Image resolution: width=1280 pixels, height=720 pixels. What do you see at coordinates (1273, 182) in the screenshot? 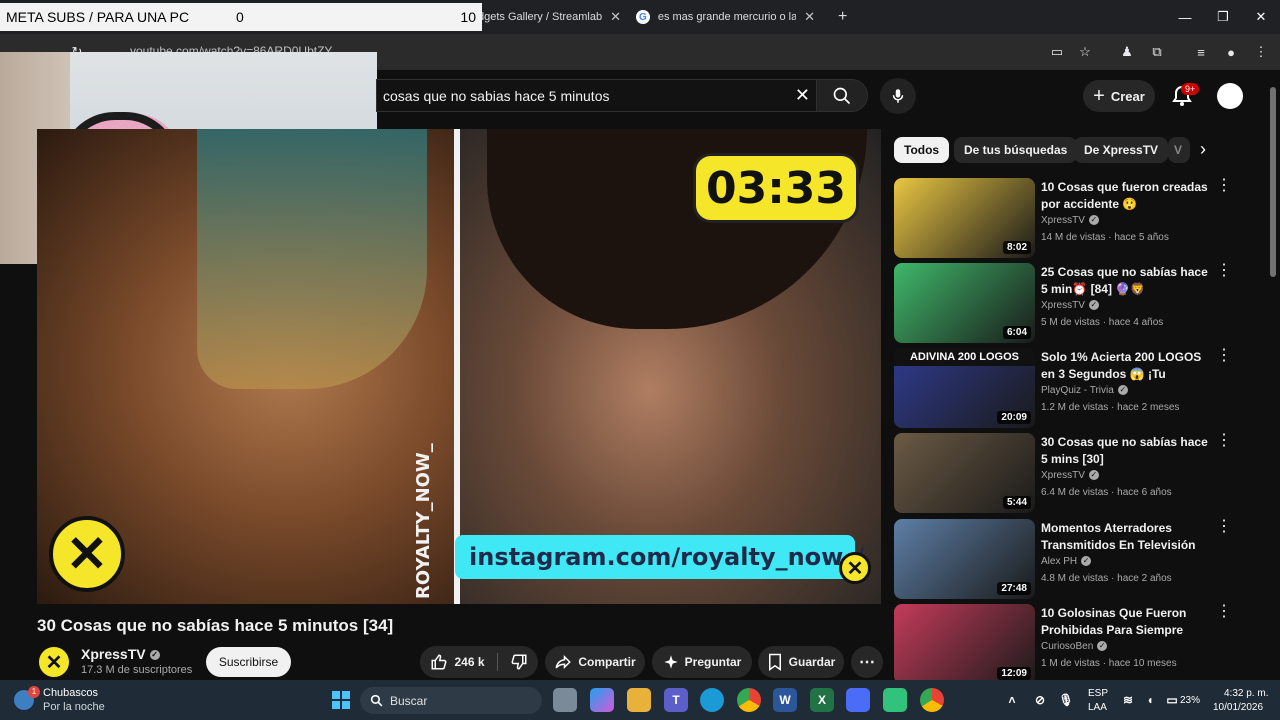
I see `scrollbar-thumb` at bounding box center [1273, 182].